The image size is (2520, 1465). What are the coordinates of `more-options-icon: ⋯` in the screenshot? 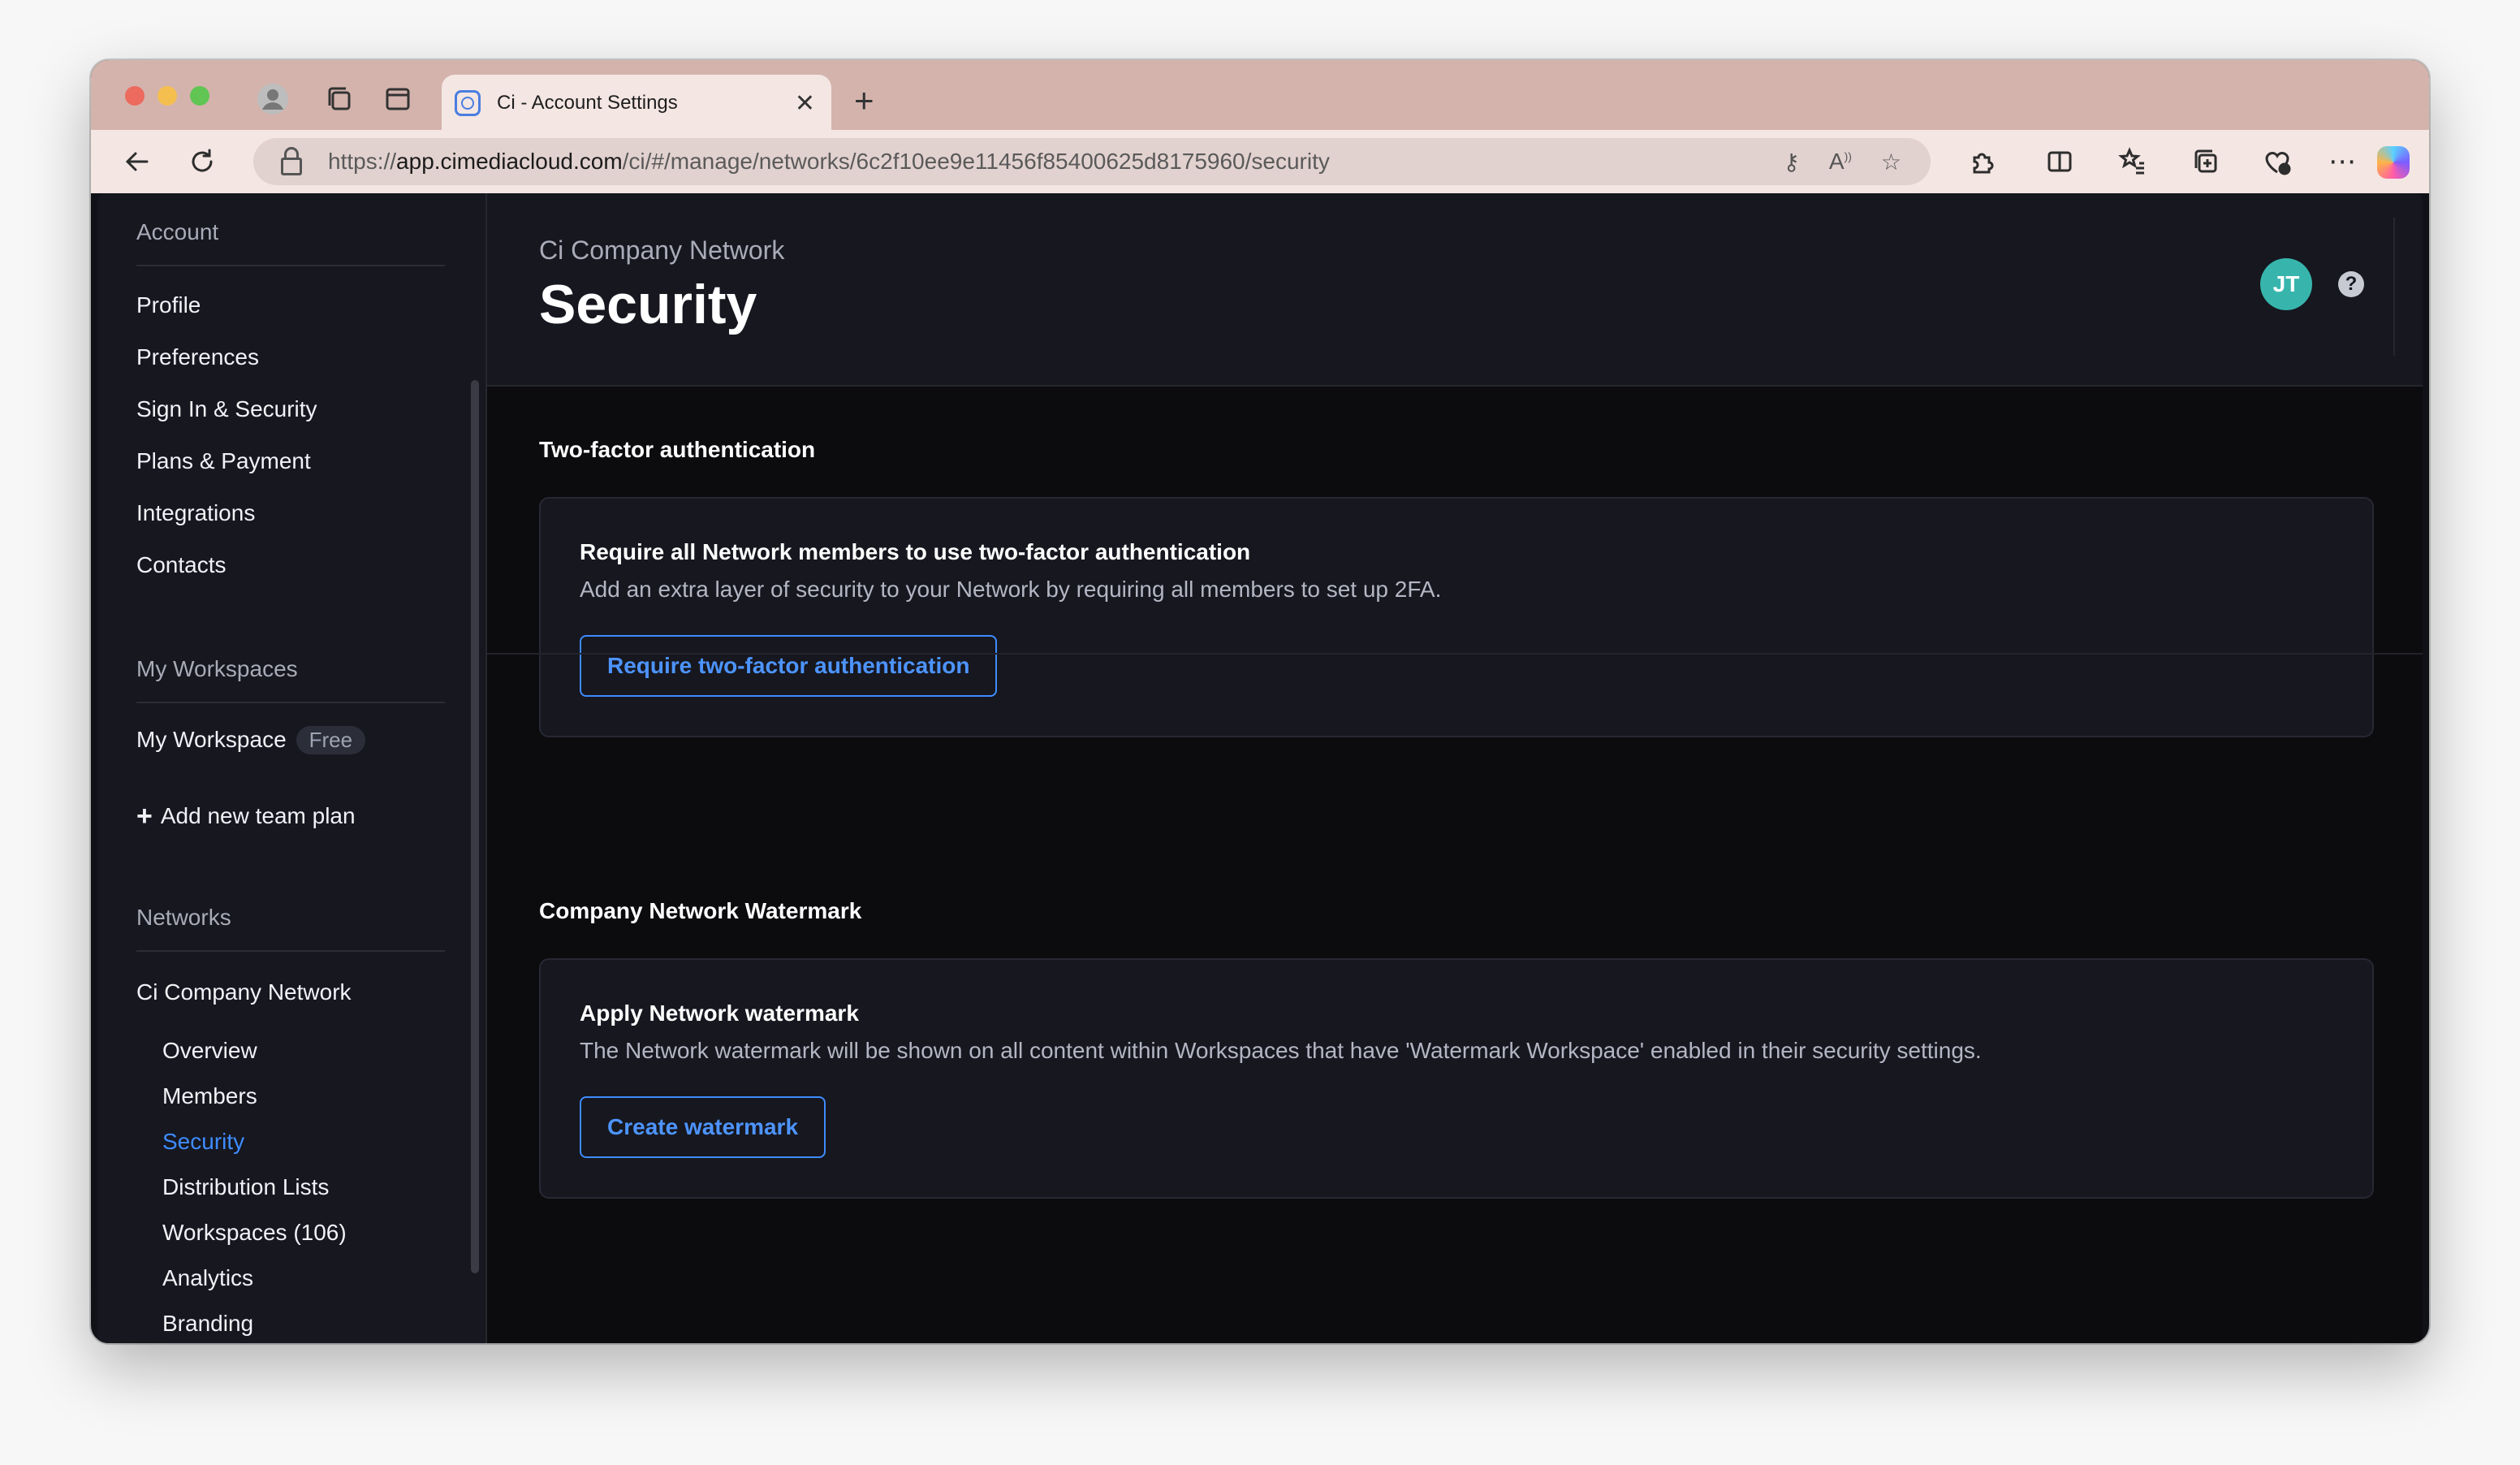 It's located at (2342, 162).